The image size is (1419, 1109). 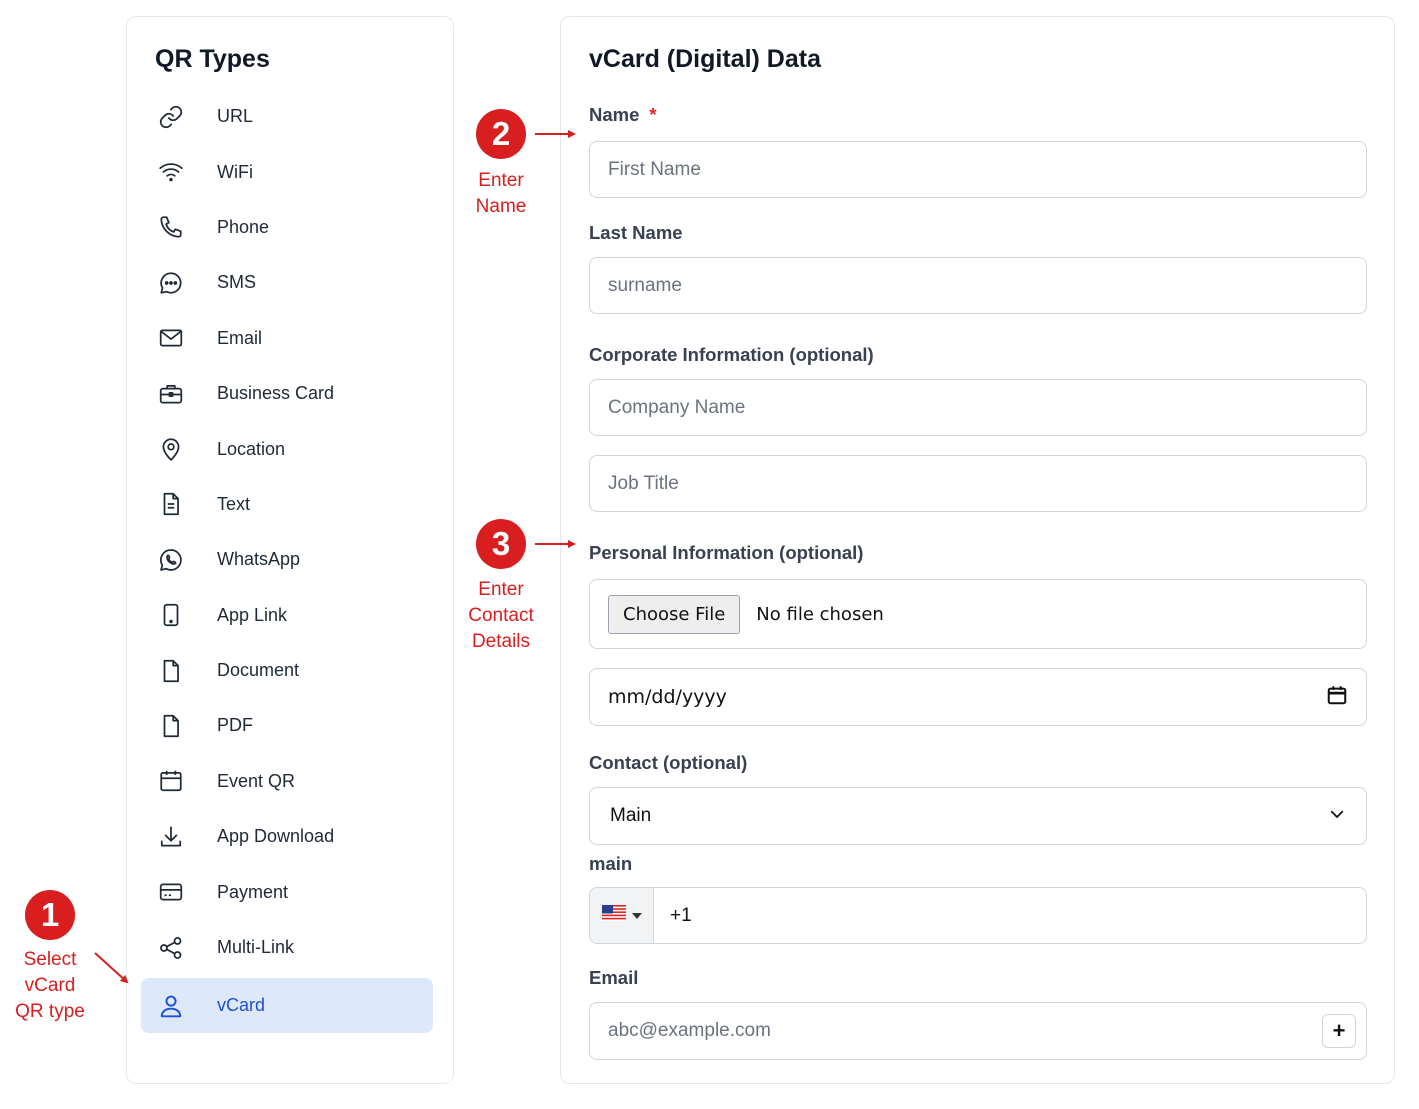 What do you see at coordinates (171, 172) in the screenshot?
I see `wifi-icon` at bounding box center [171, 172].